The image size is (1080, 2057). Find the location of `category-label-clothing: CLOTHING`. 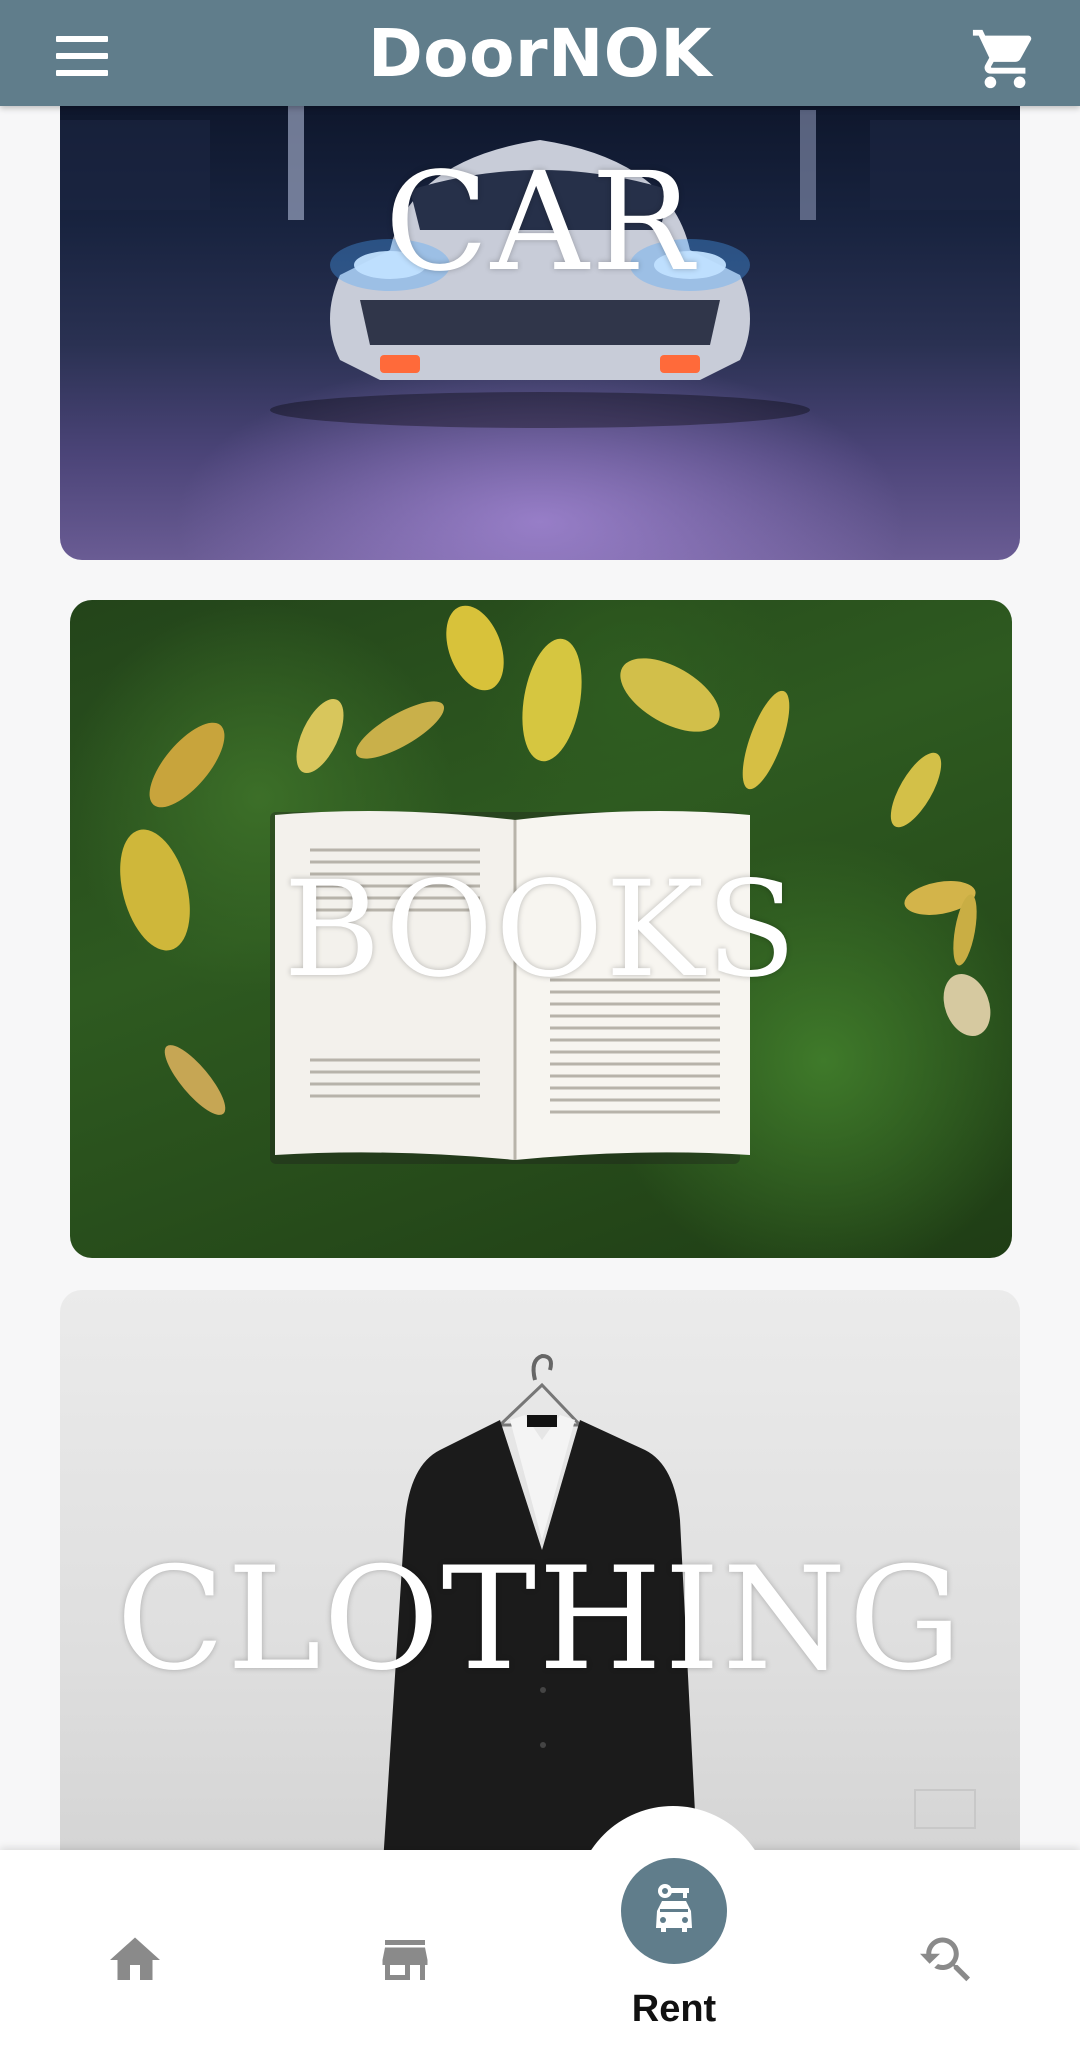

category-label-clothing: CLOTHING is located at coordinates (540, 1619).